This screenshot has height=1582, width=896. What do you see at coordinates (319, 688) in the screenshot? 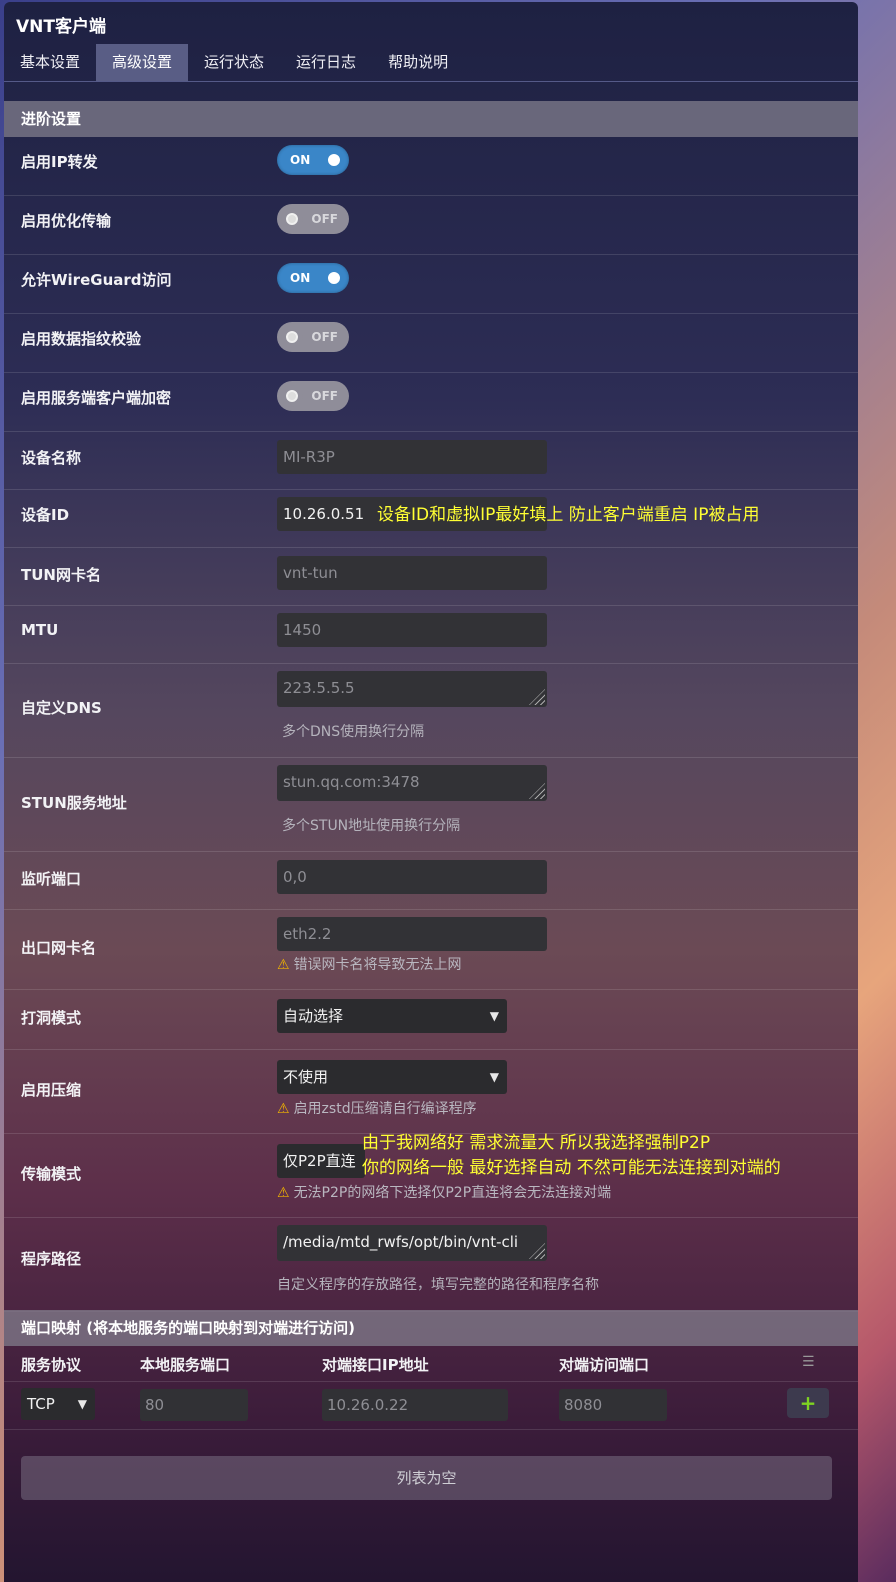
I see `dns-placeholder: 223.5.5.5` at bounding box center [319, 688].